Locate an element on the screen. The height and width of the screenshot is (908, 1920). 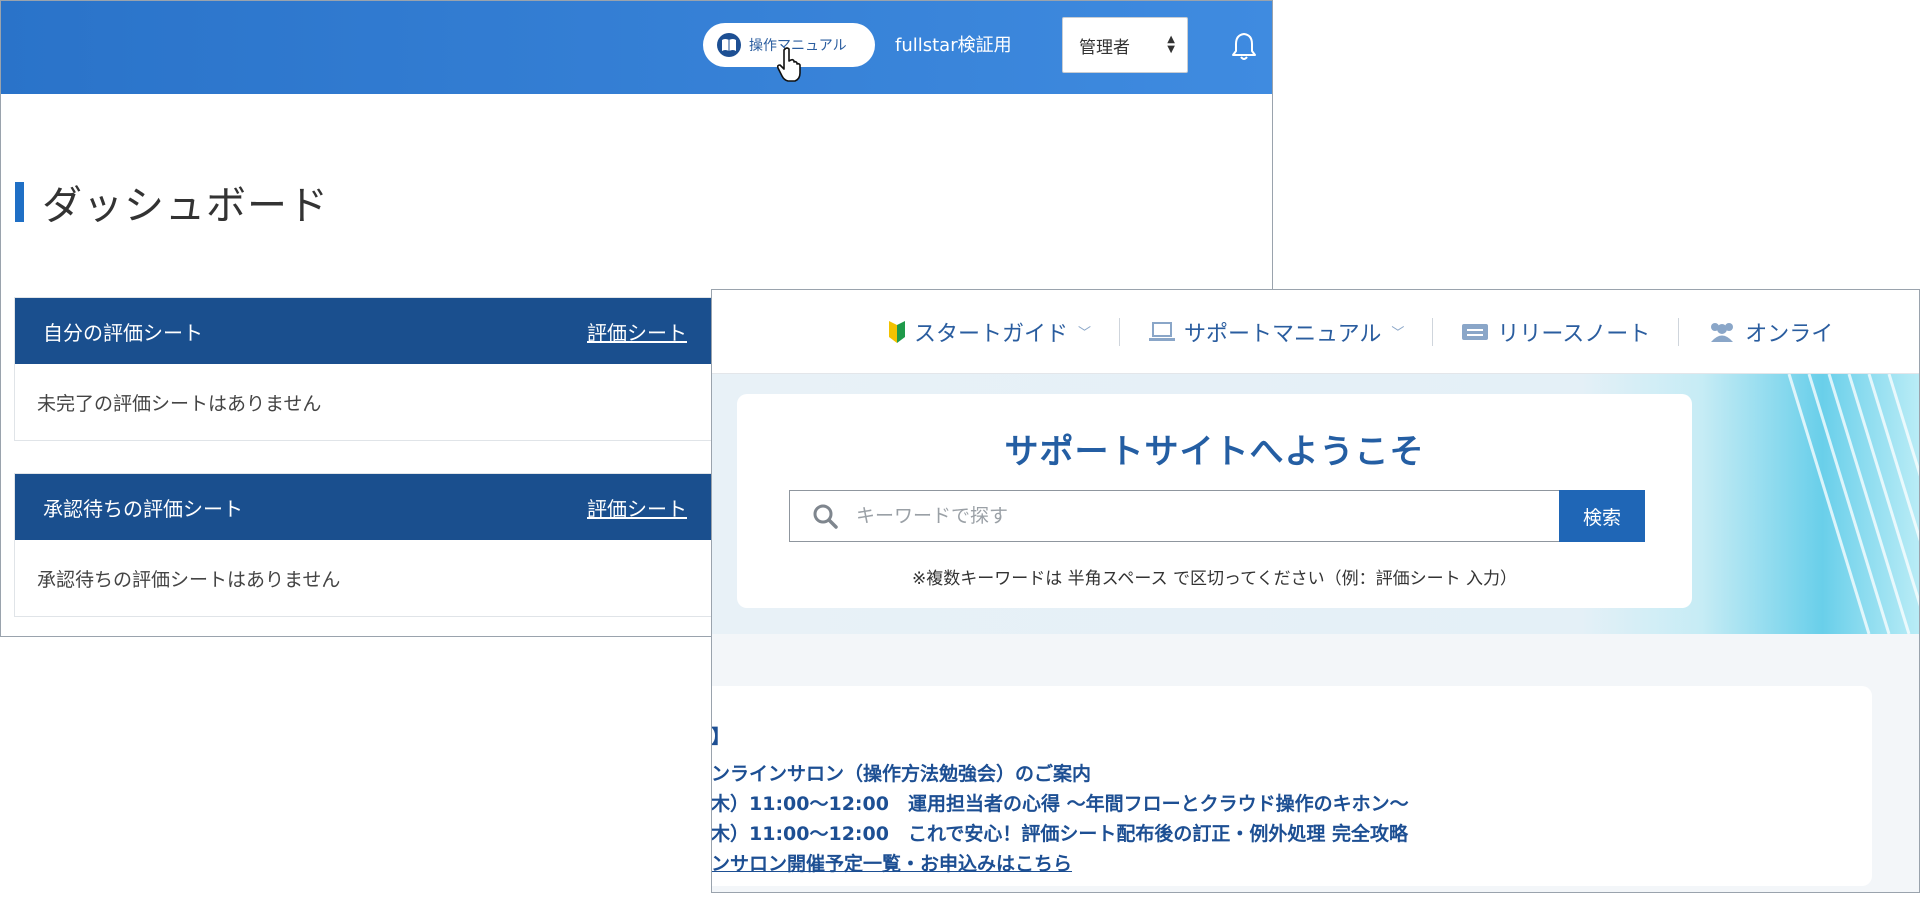
nav-label: サポートマニュアル is located at coordinates (1283, 334).